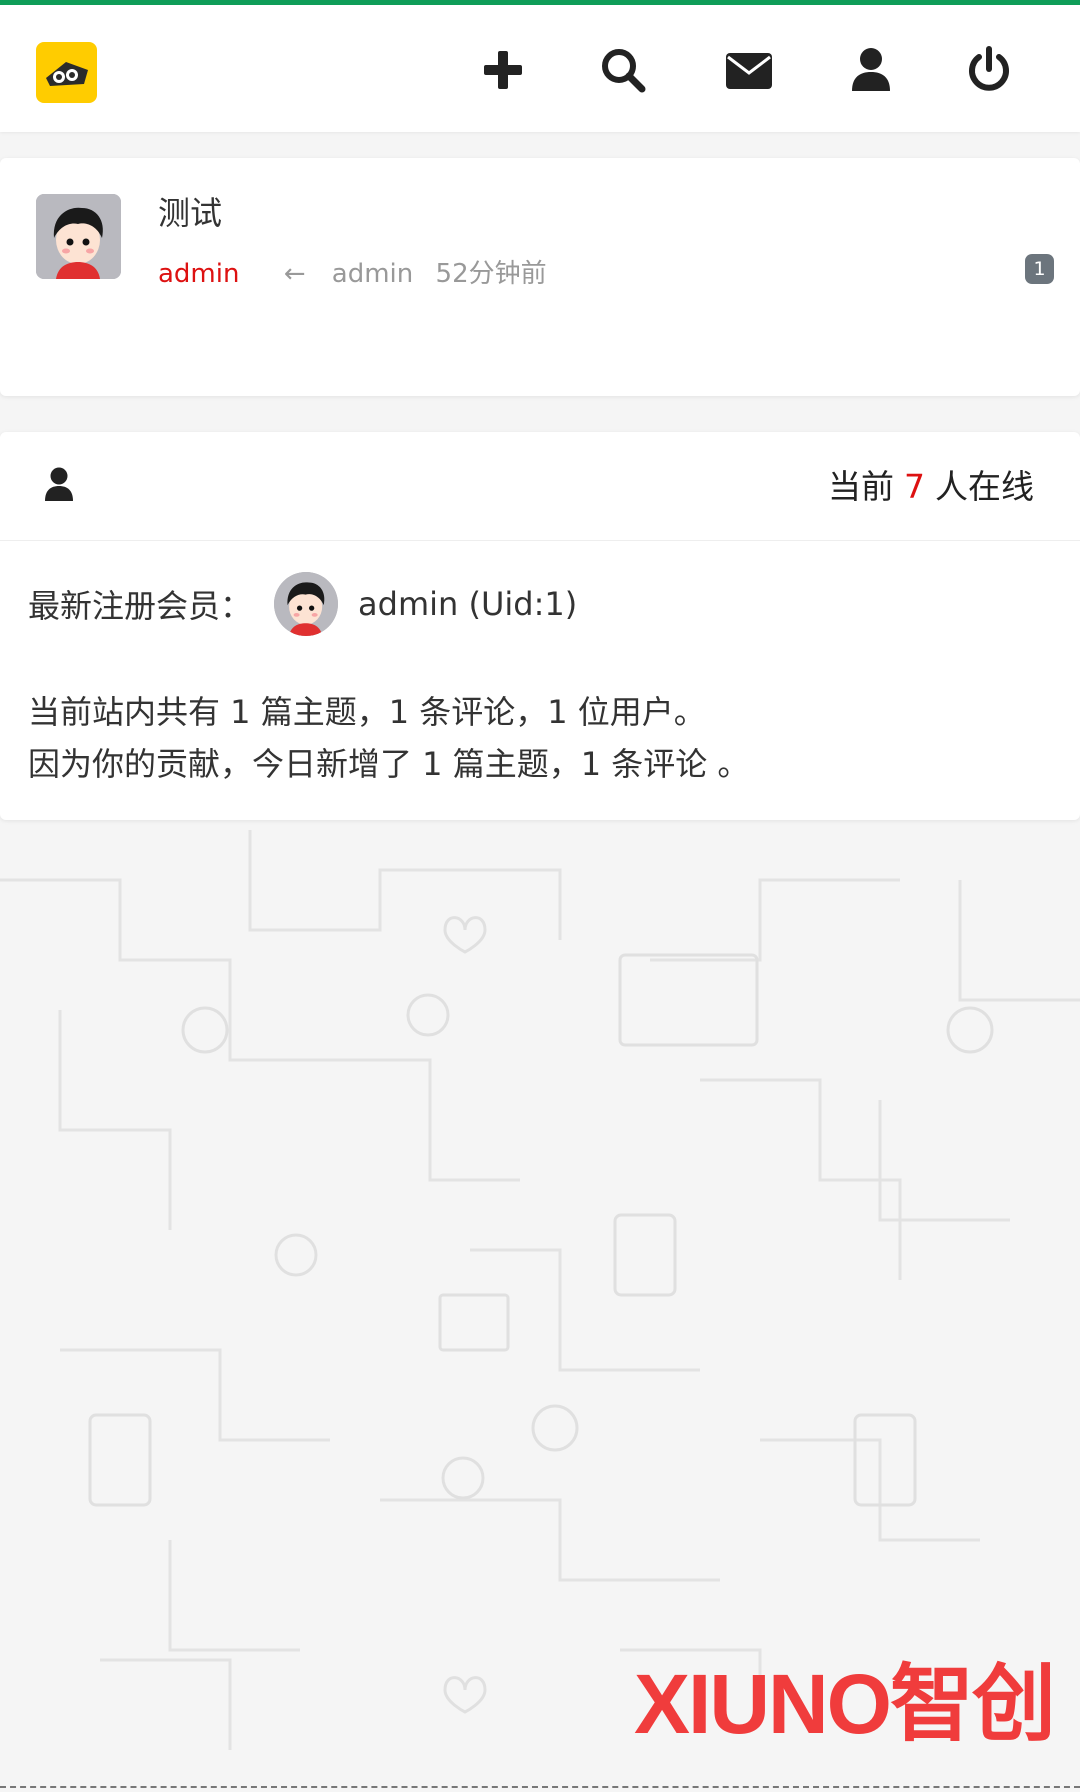 The height and width of the screenshot is (1792, 1080). What do you see at coordinates (861, 486) in the screenshot?
I see `online-prefix: 当前` at bounding box center [861, 486].